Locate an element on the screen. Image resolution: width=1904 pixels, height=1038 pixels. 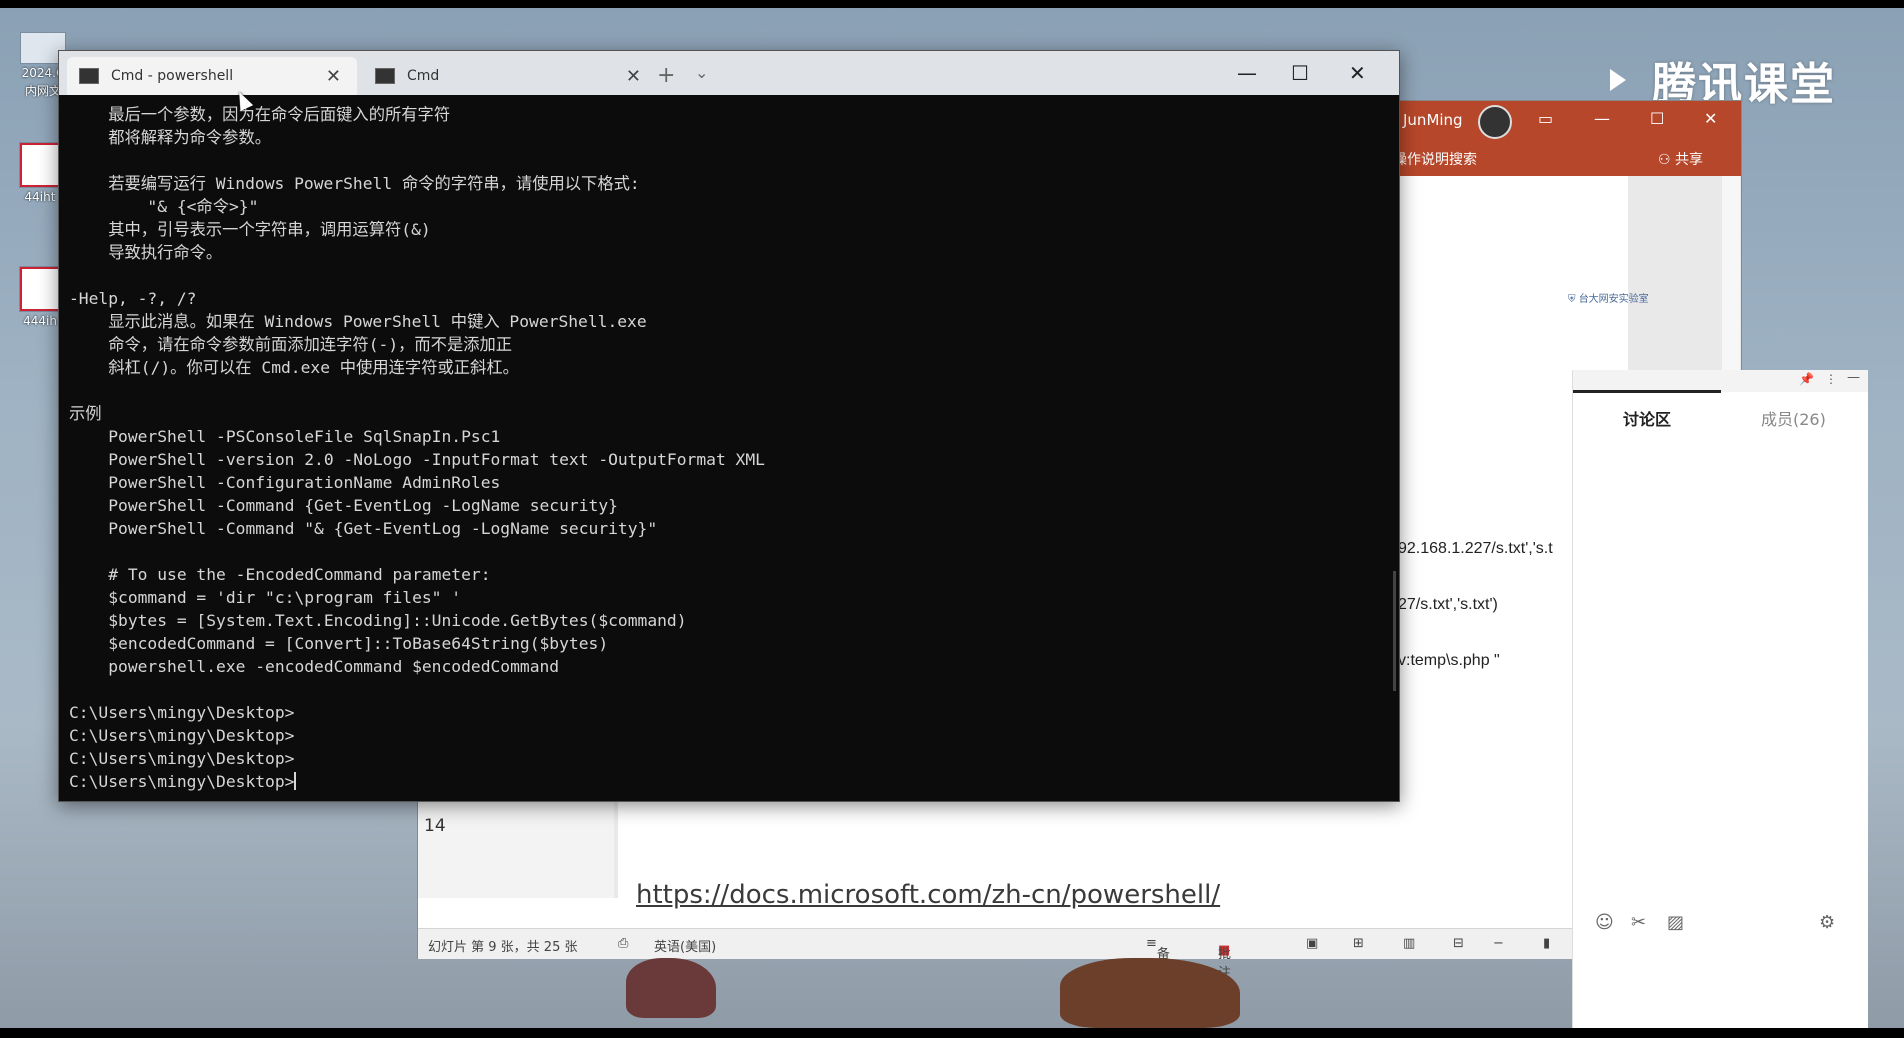
cartoon-shoe-decoration is located at coordinates (671, 988).